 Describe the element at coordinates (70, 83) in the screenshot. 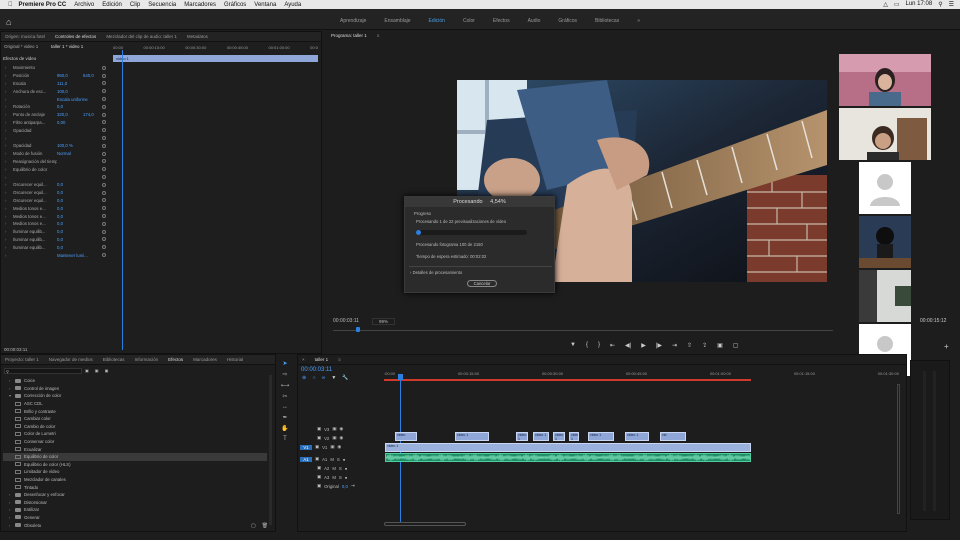

I see `ec-property-value: 111,0` at that location.